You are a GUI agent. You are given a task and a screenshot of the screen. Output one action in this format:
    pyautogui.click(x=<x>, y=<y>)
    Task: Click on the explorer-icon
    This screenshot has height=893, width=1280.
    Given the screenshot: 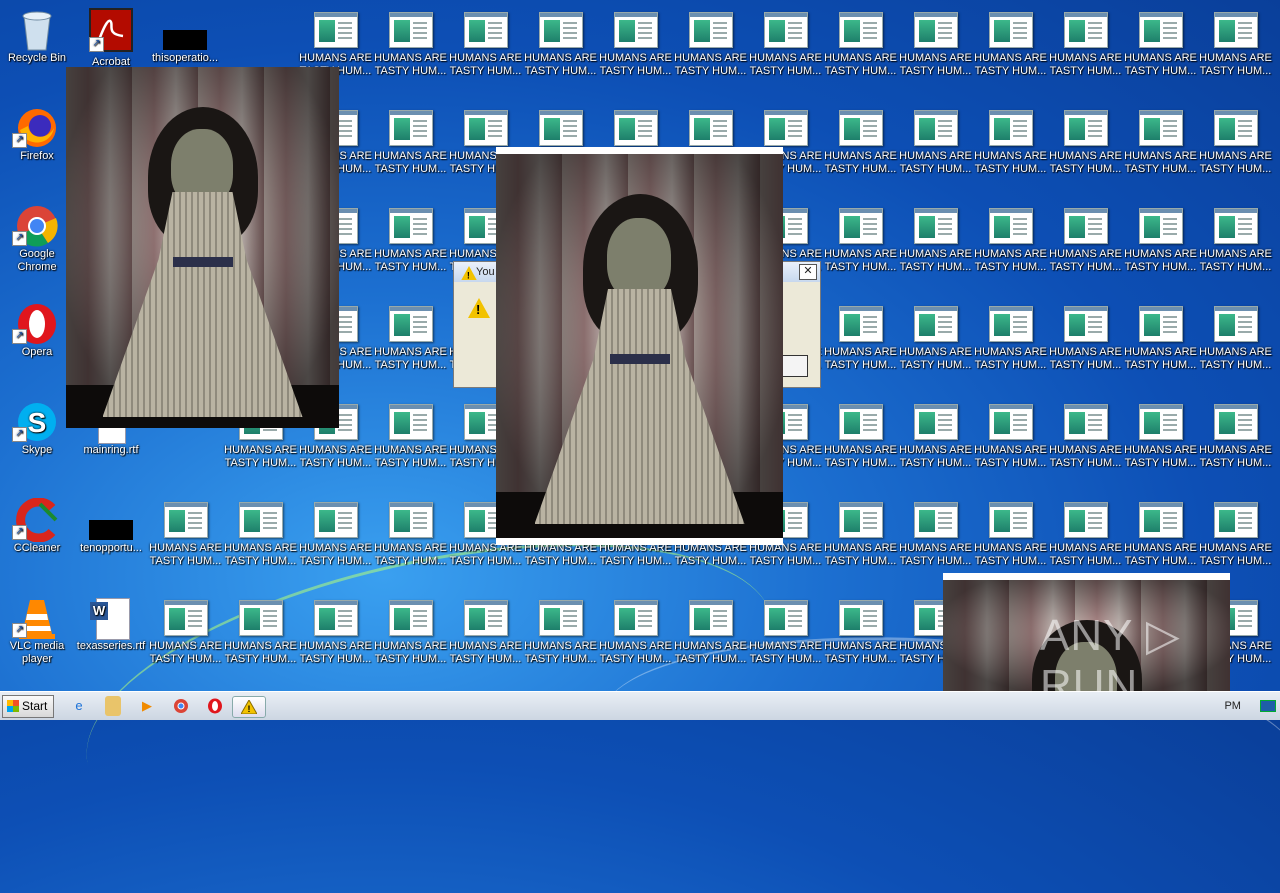 What is the action you would take?
    pyautogui.click(x=113, y=706)
    